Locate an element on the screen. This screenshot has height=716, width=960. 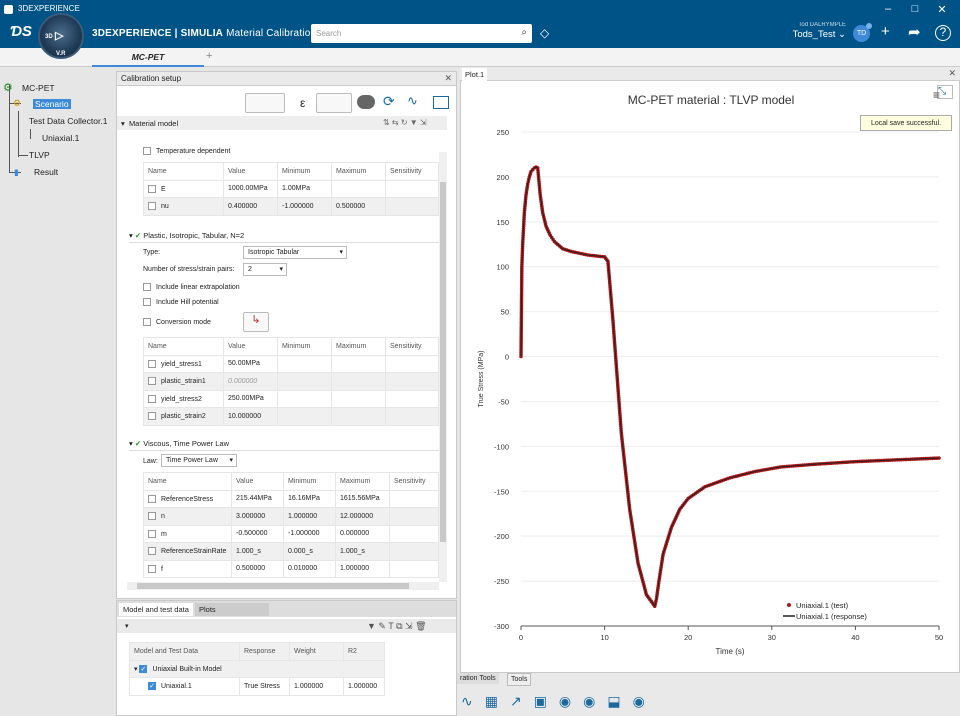
search-input: Search ⌕ is located at coordinates (421, 33).